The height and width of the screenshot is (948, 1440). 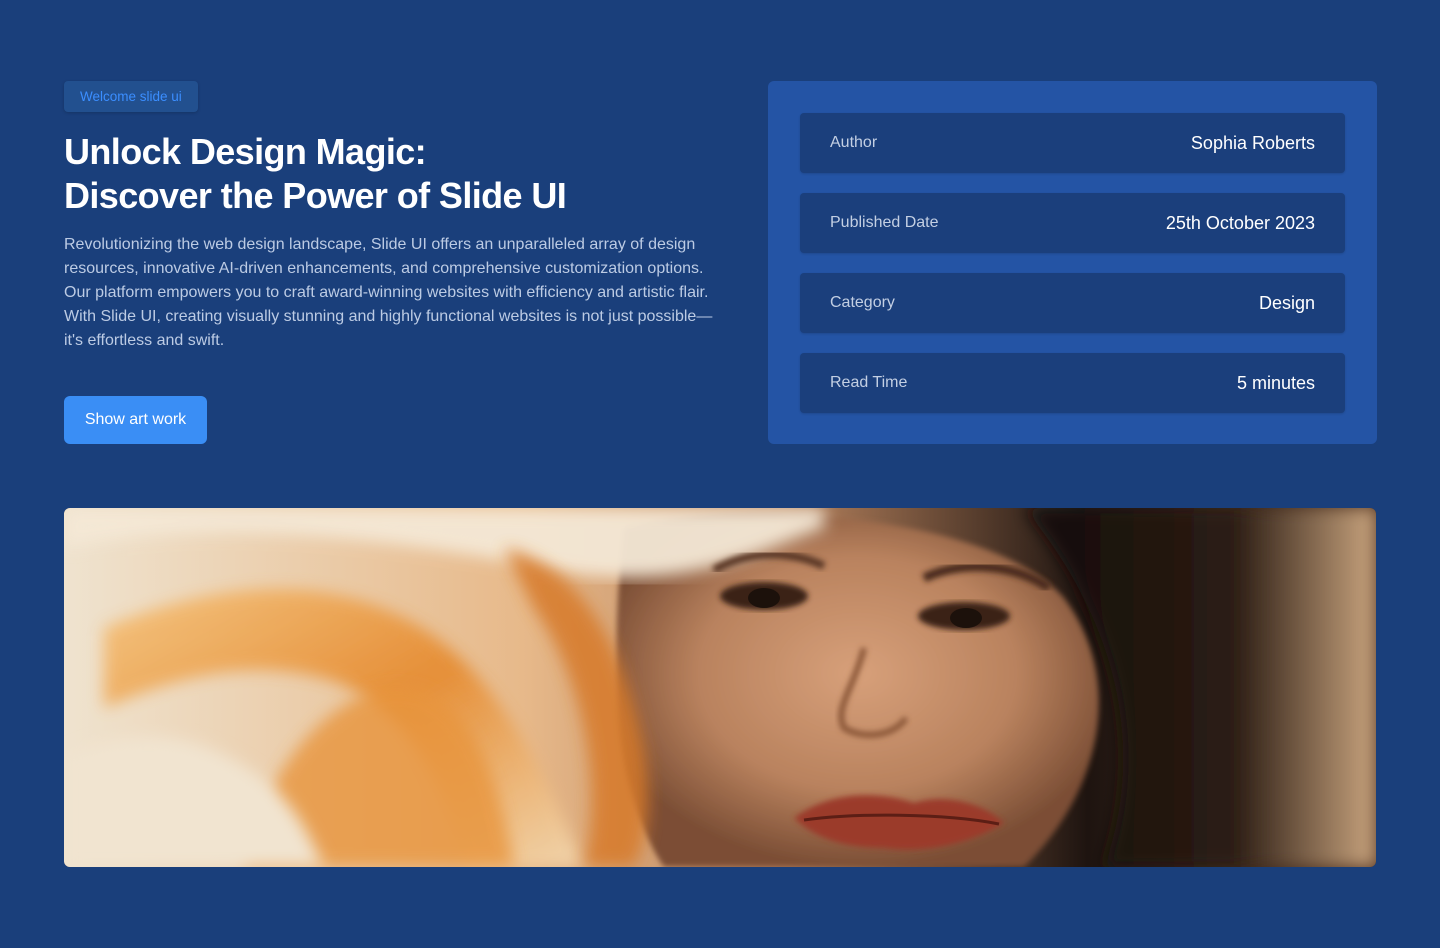 What do you see at coordinates (884, 222) in the screenshot?
I see `detail-label: Published Date` at bounding box center [884, 222].